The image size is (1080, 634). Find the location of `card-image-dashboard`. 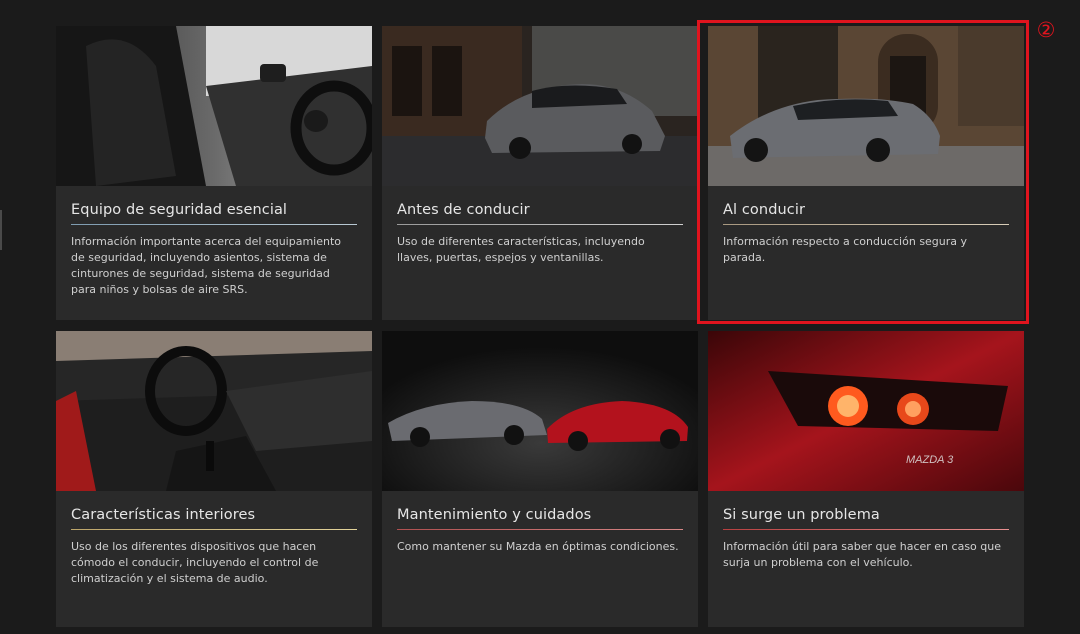

card-image-dashboard is located at coordinates (214, 411).